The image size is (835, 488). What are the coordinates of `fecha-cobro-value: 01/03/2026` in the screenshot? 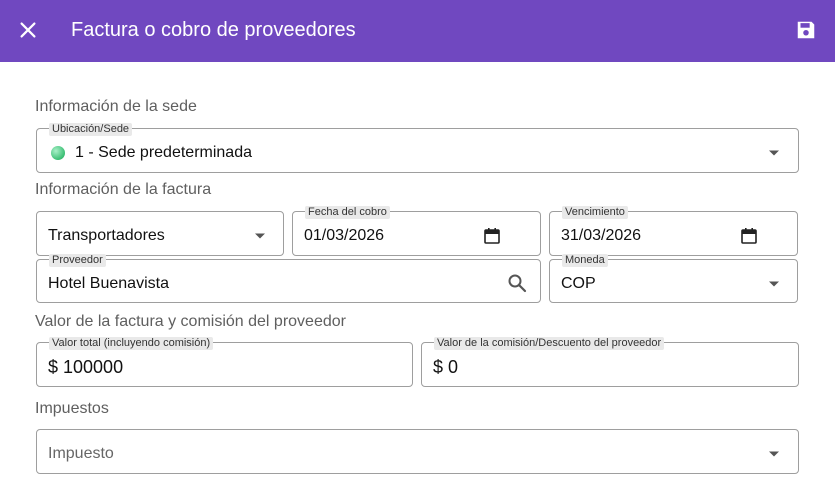 It's located at (344, 235).